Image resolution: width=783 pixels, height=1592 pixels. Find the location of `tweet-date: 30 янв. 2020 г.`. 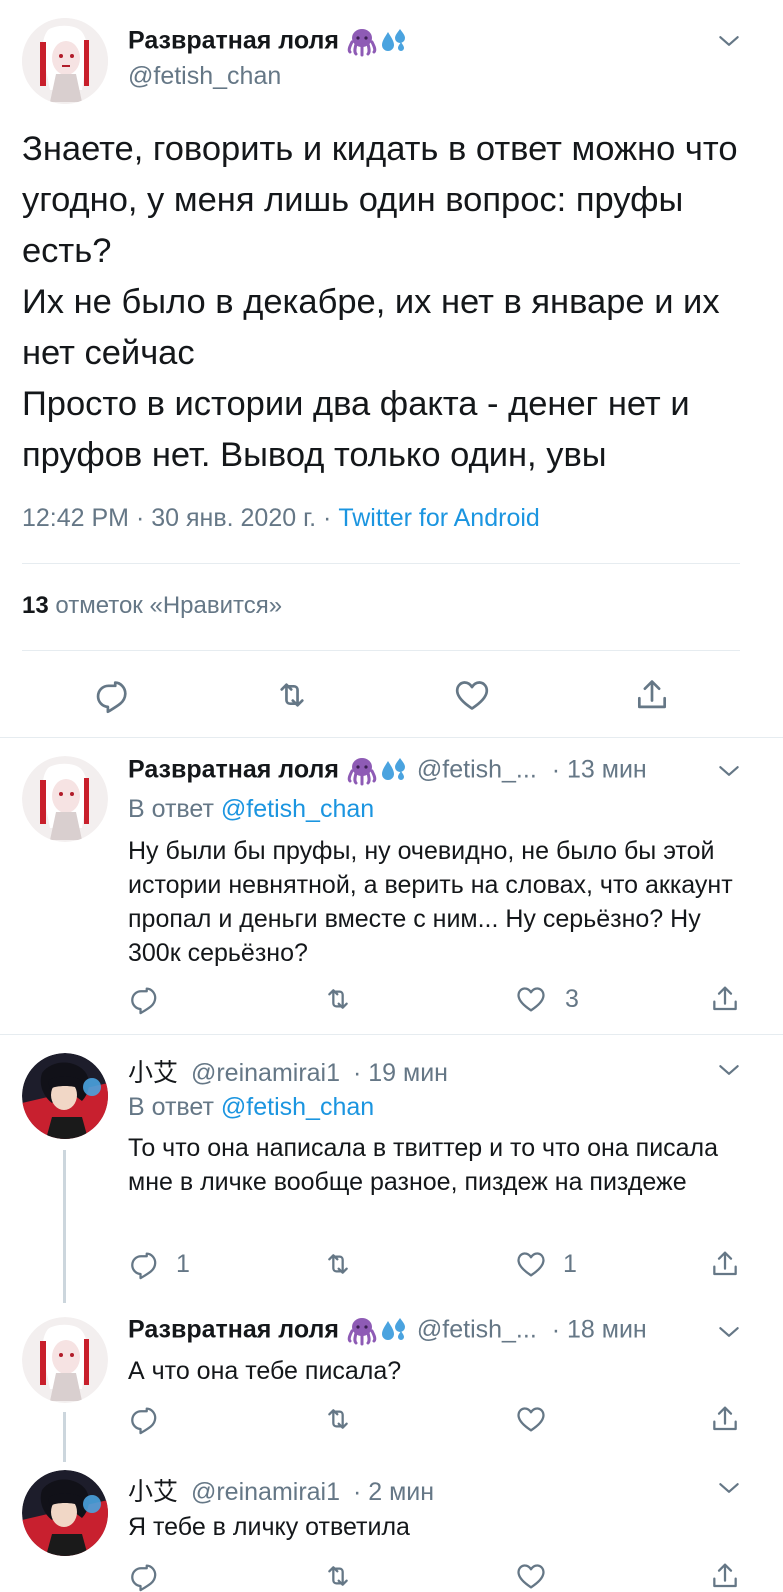

tweet-date: 30 янв. 2020 г. is located at coordinates (233, 518).